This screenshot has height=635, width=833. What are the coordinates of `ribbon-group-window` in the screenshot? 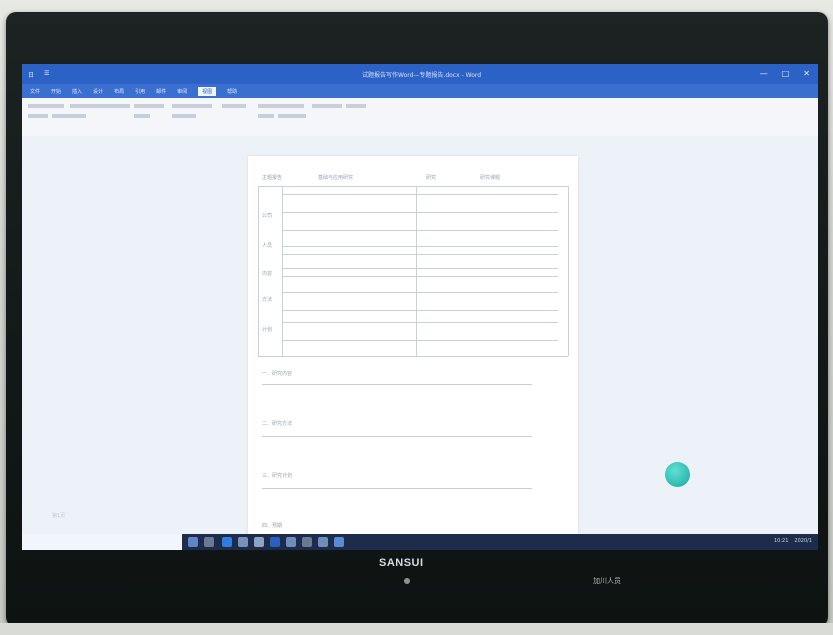 It's located at (356, 106).